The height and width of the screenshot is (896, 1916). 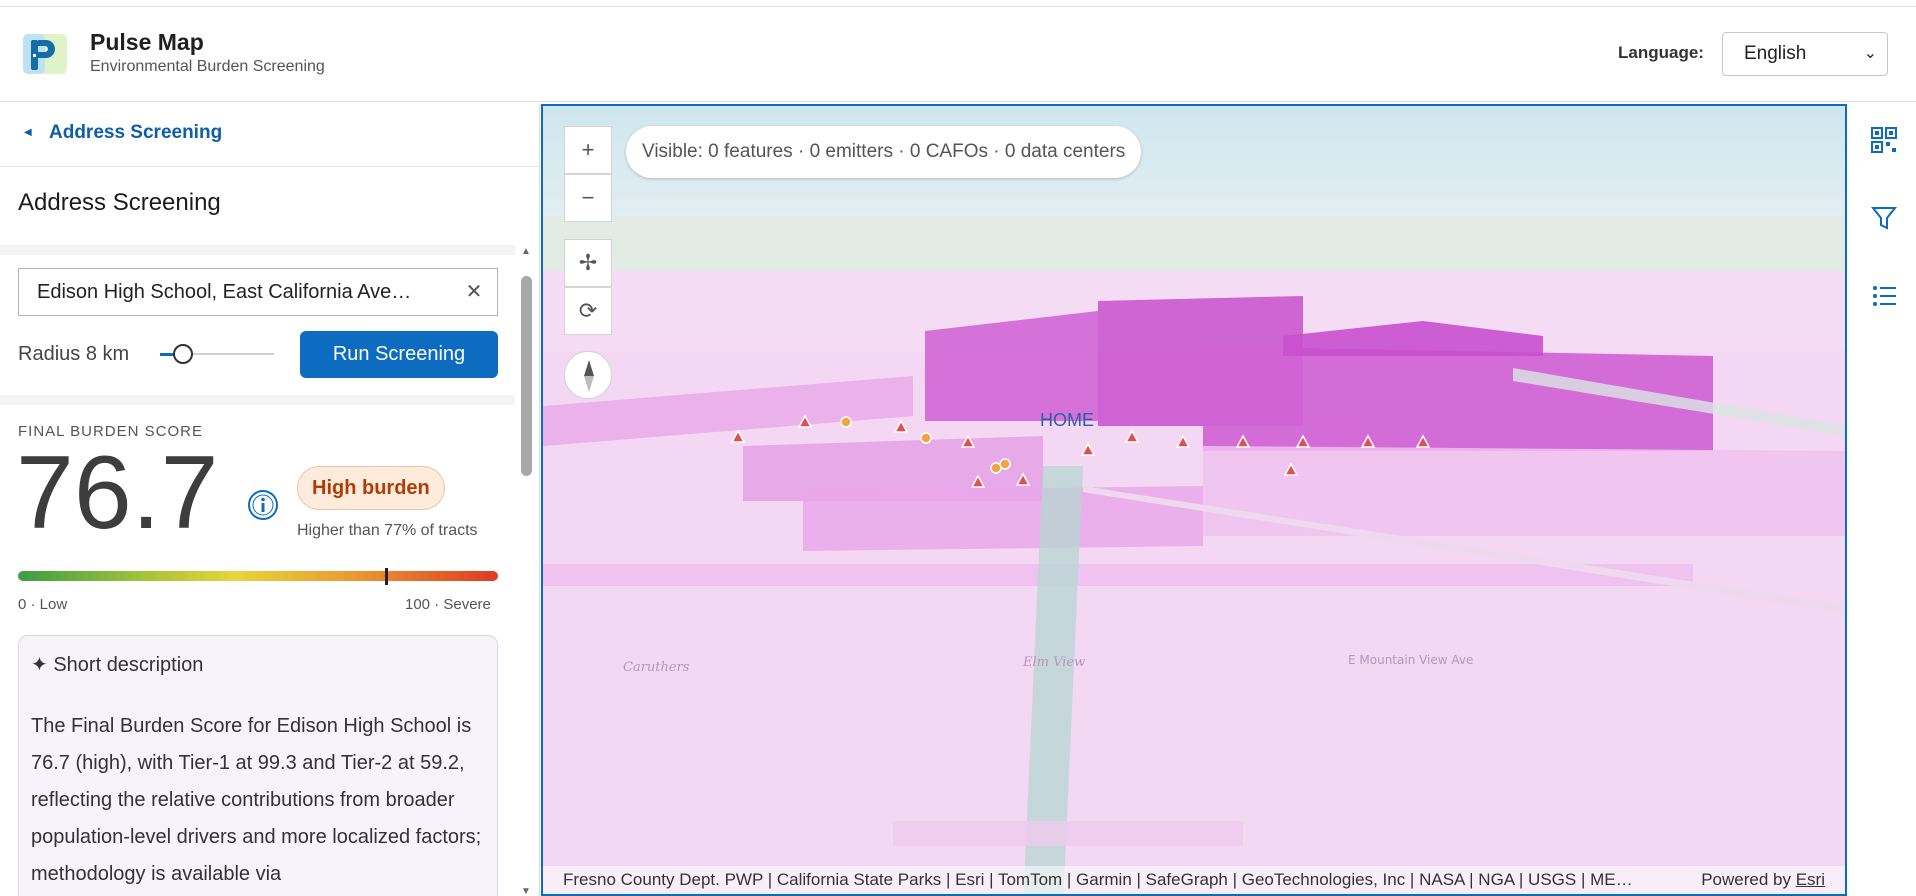 What do you see at coordinates (1870, 53) in the screenshot?
I see `chevron-down-icon: ⌄` at bounding box center [1870, 53].